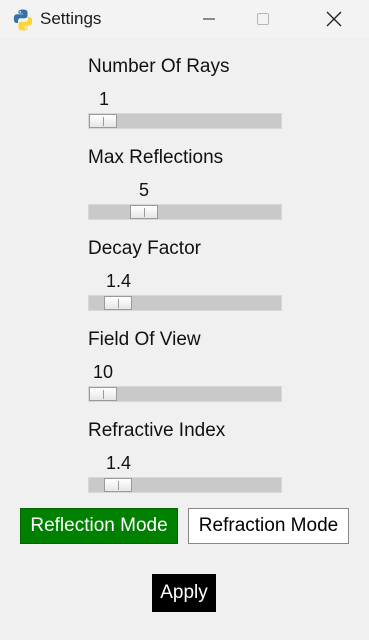 The image size is (369, 640). What do you see at coordinates (184, 593) in the screenshot?
I see `apply-button: Apply` at bounding box center [184, 593].